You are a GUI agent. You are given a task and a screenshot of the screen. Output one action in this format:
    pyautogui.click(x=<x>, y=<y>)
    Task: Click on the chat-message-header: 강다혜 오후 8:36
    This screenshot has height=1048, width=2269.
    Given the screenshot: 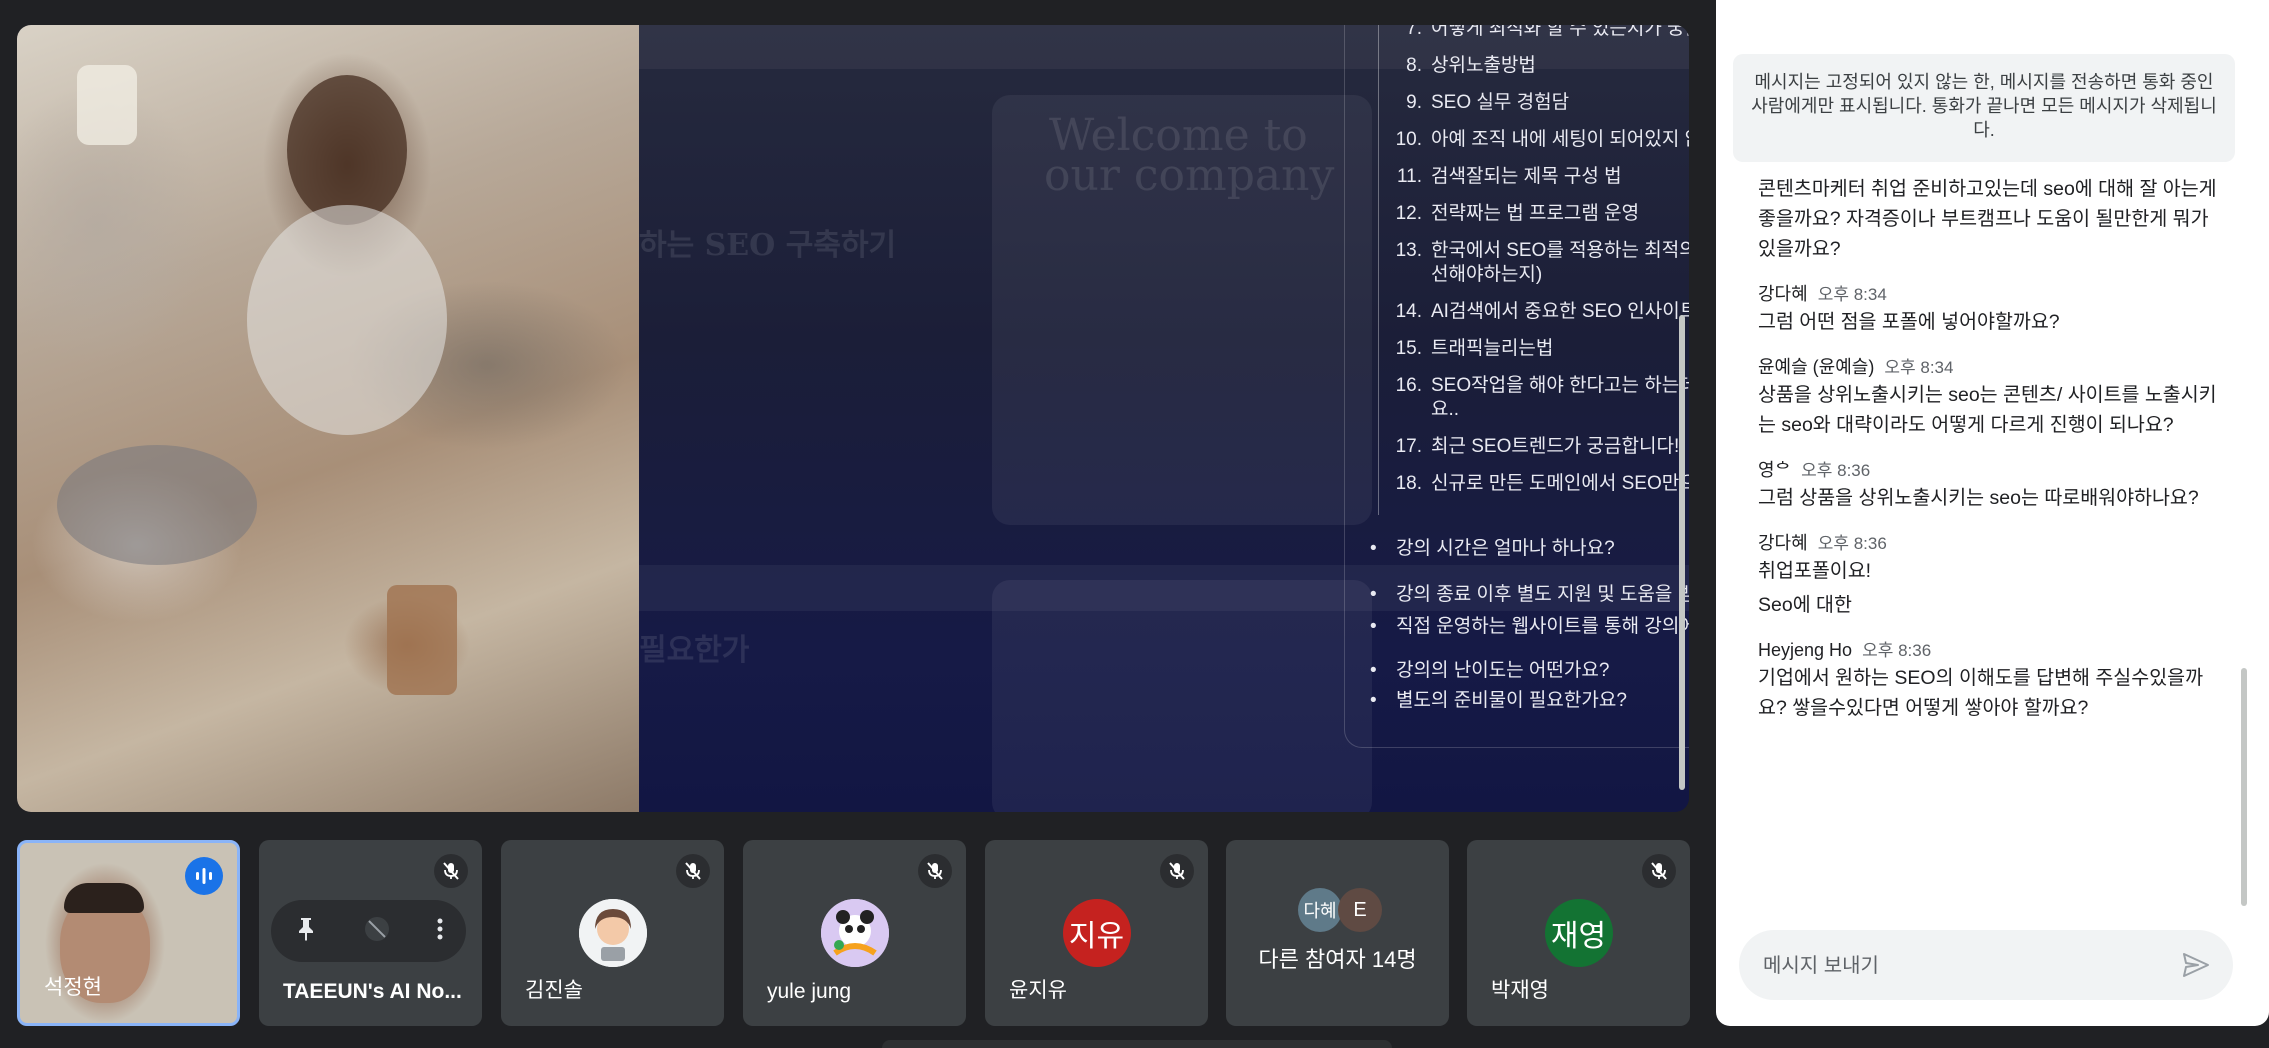 What is the action you would take?
    pyautogui.click(x=1988, y=543)
    